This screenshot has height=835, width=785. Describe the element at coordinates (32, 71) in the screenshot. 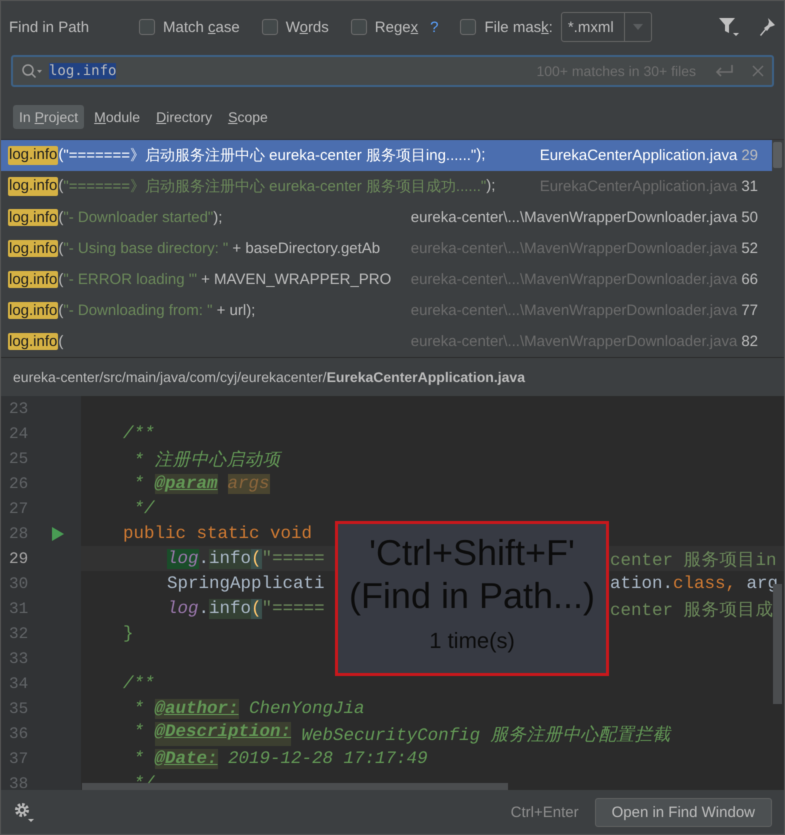

I see `search-icon` at that location.